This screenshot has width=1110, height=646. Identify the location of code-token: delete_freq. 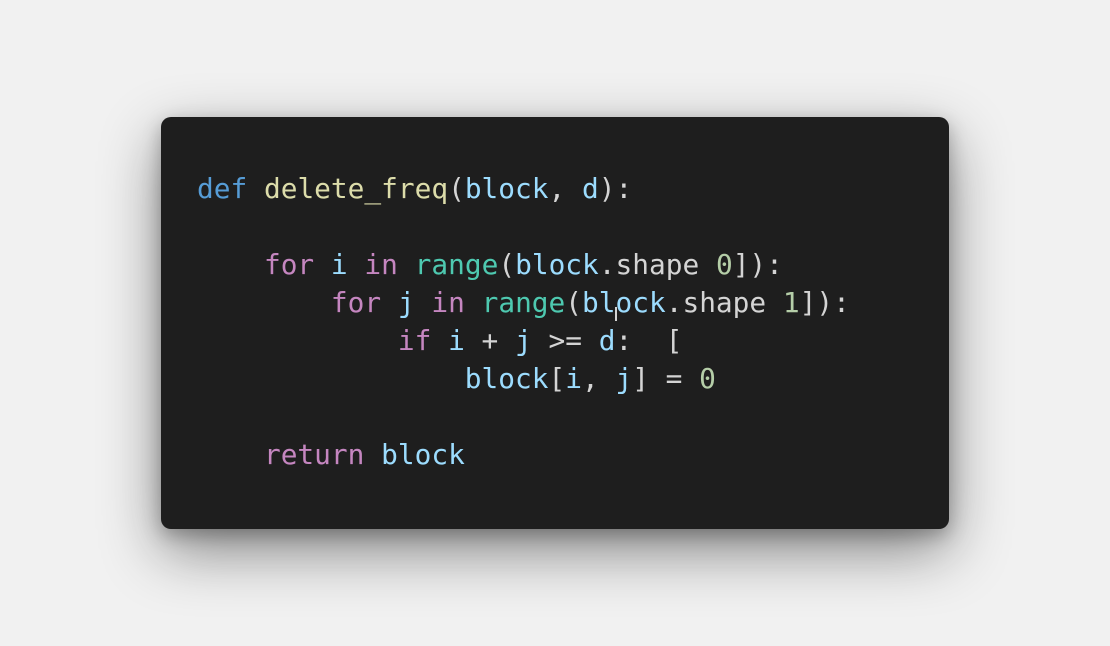
(356, 188).